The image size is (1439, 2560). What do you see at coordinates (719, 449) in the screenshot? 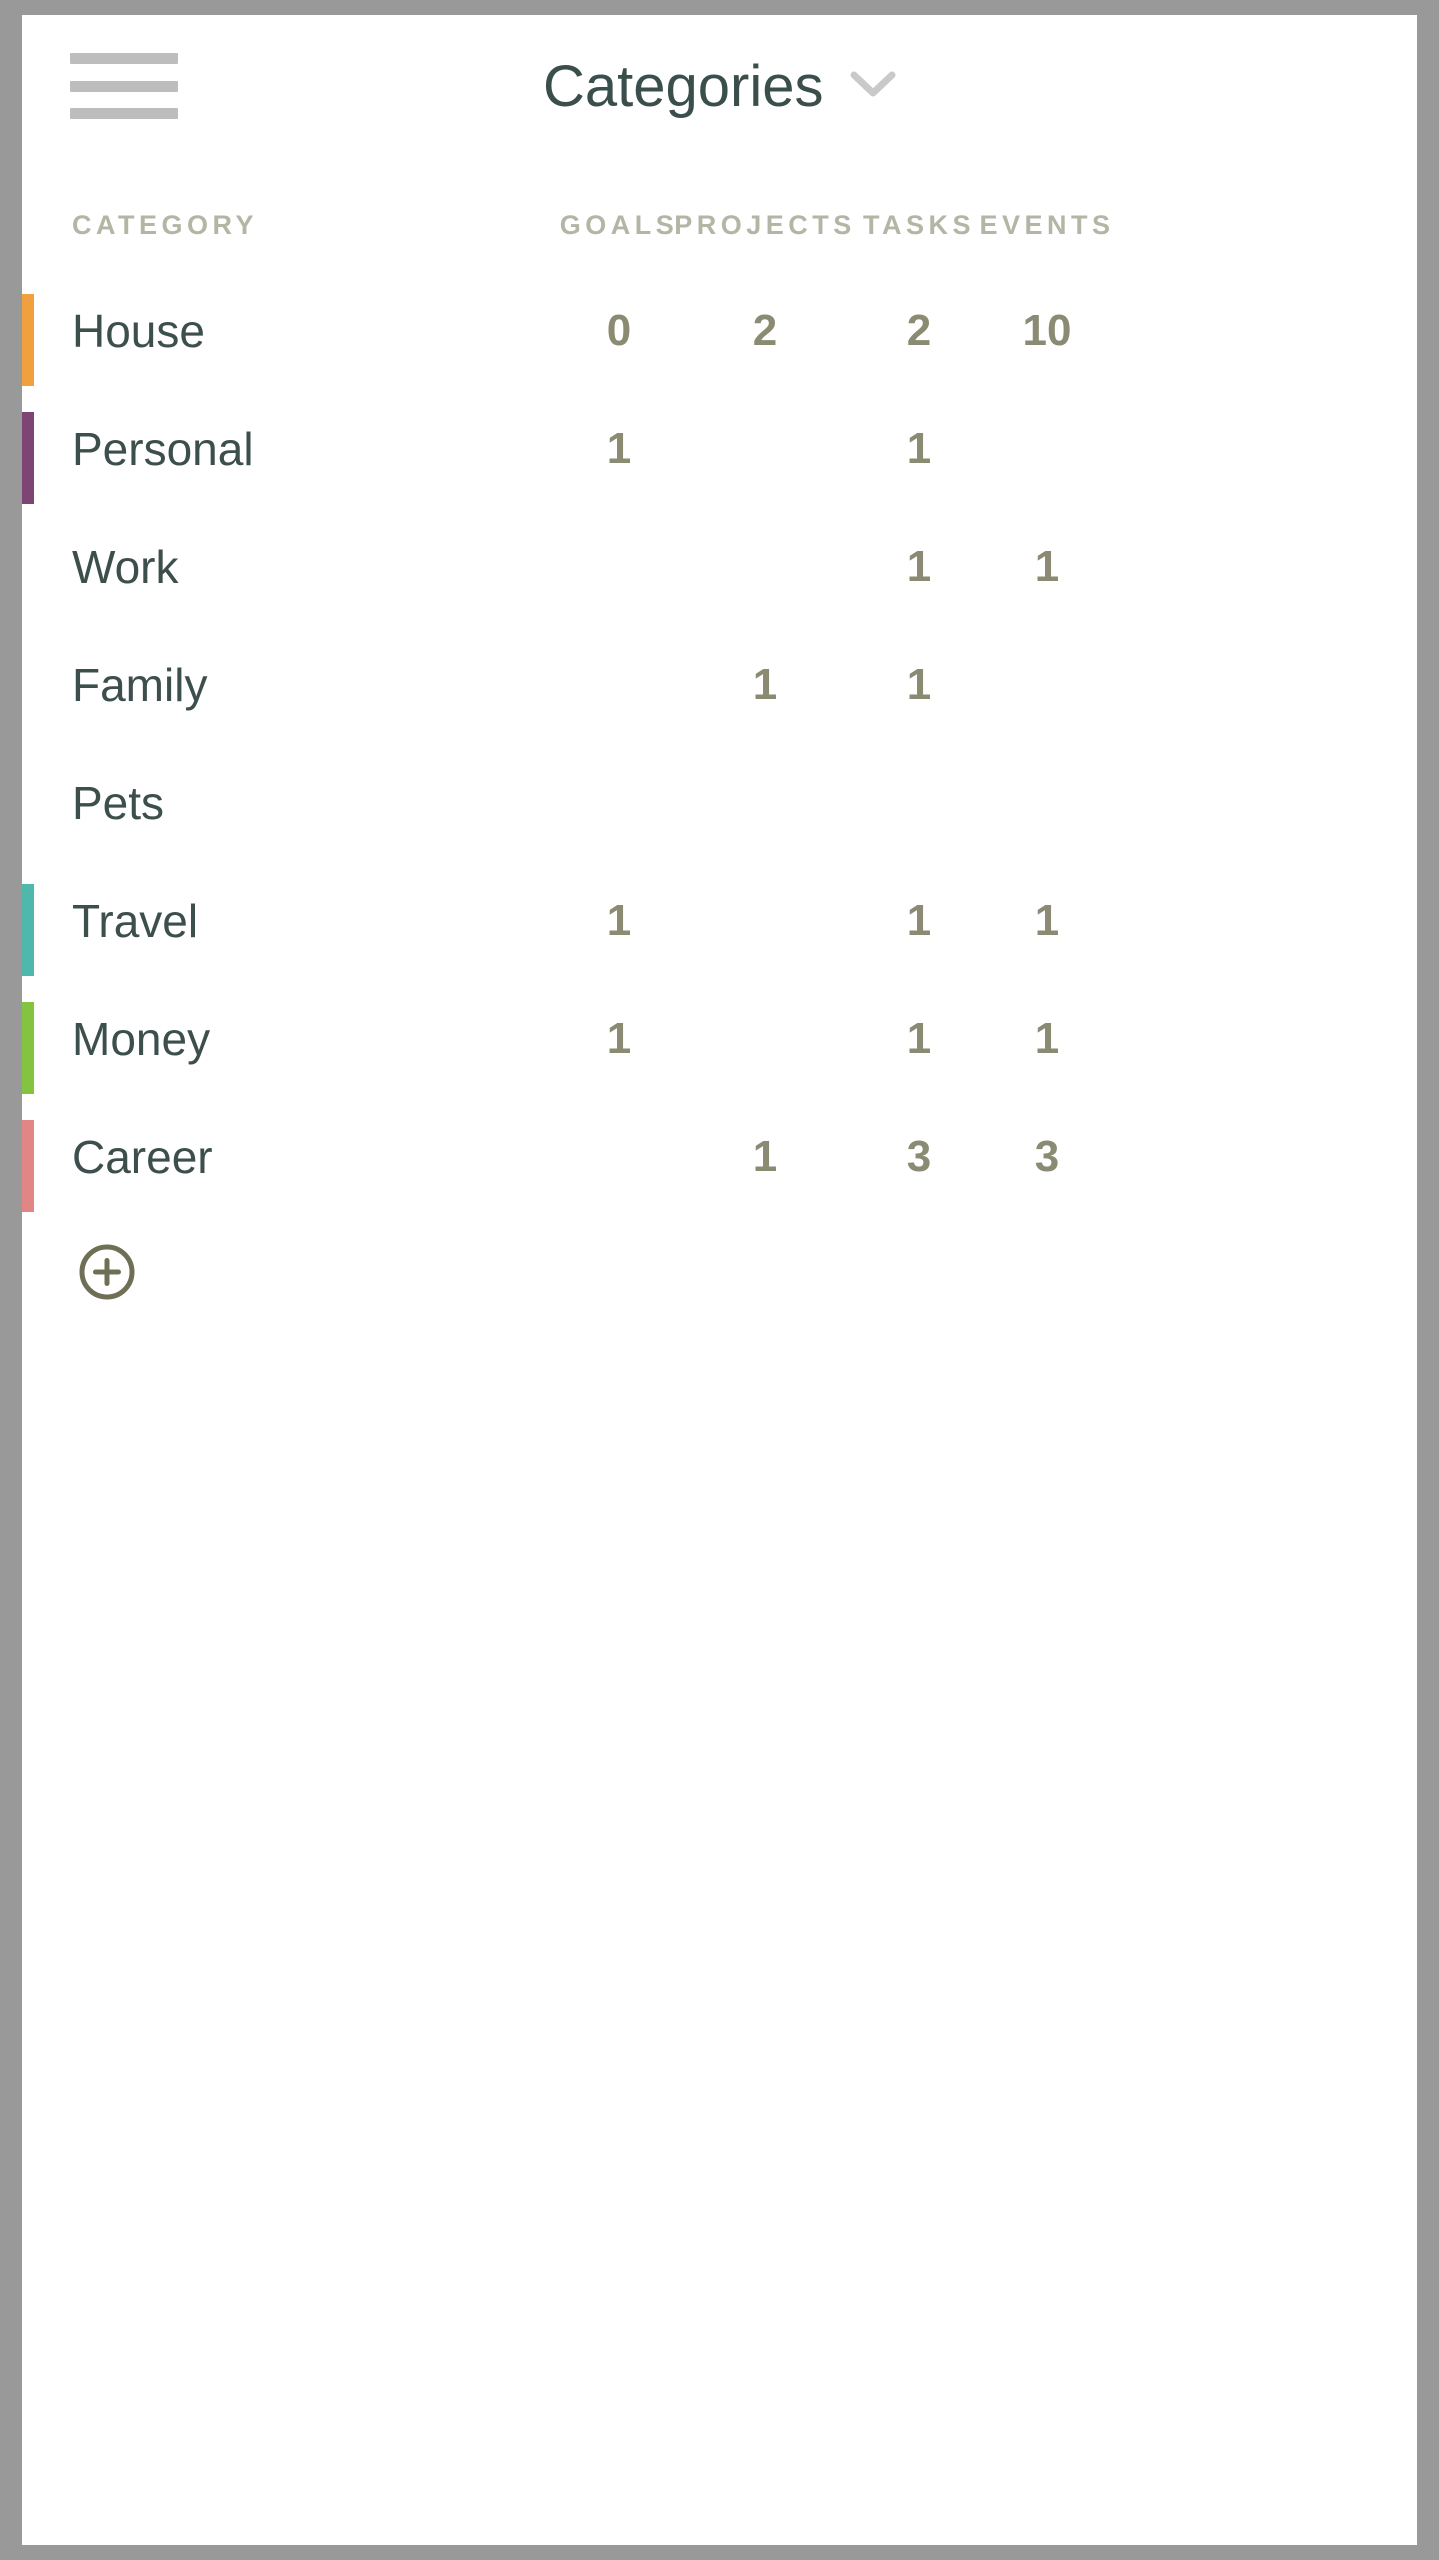
I see `table-row: Personal 1 1` at bounding box center [719, 449].